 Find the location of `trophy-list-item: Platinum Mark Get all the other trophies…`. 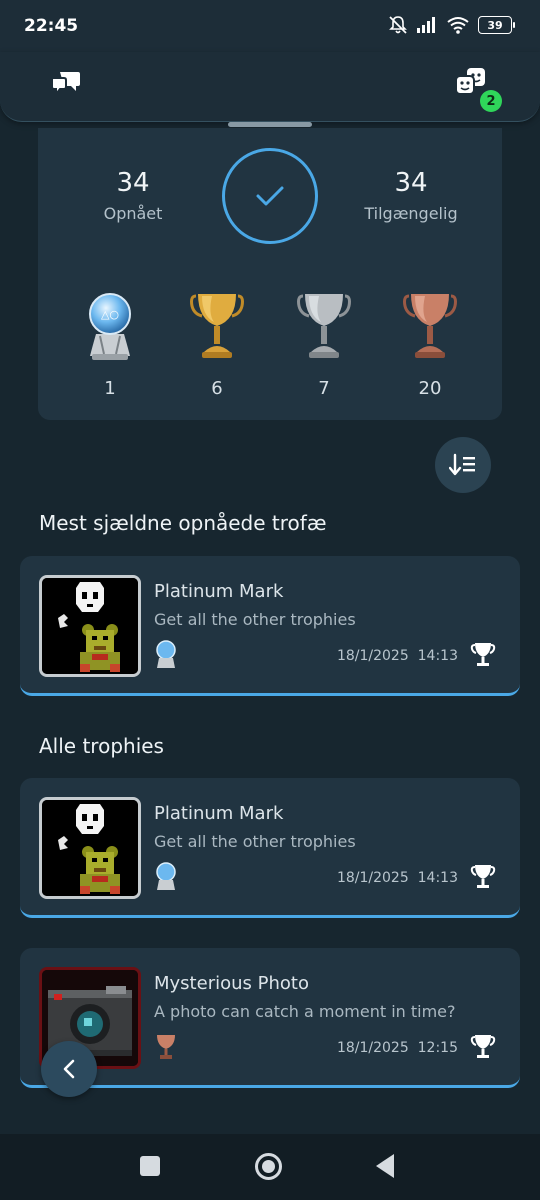

trophy-list-item: Platinum Mark Get all the other trophies… is located at coordinates (270, 848).